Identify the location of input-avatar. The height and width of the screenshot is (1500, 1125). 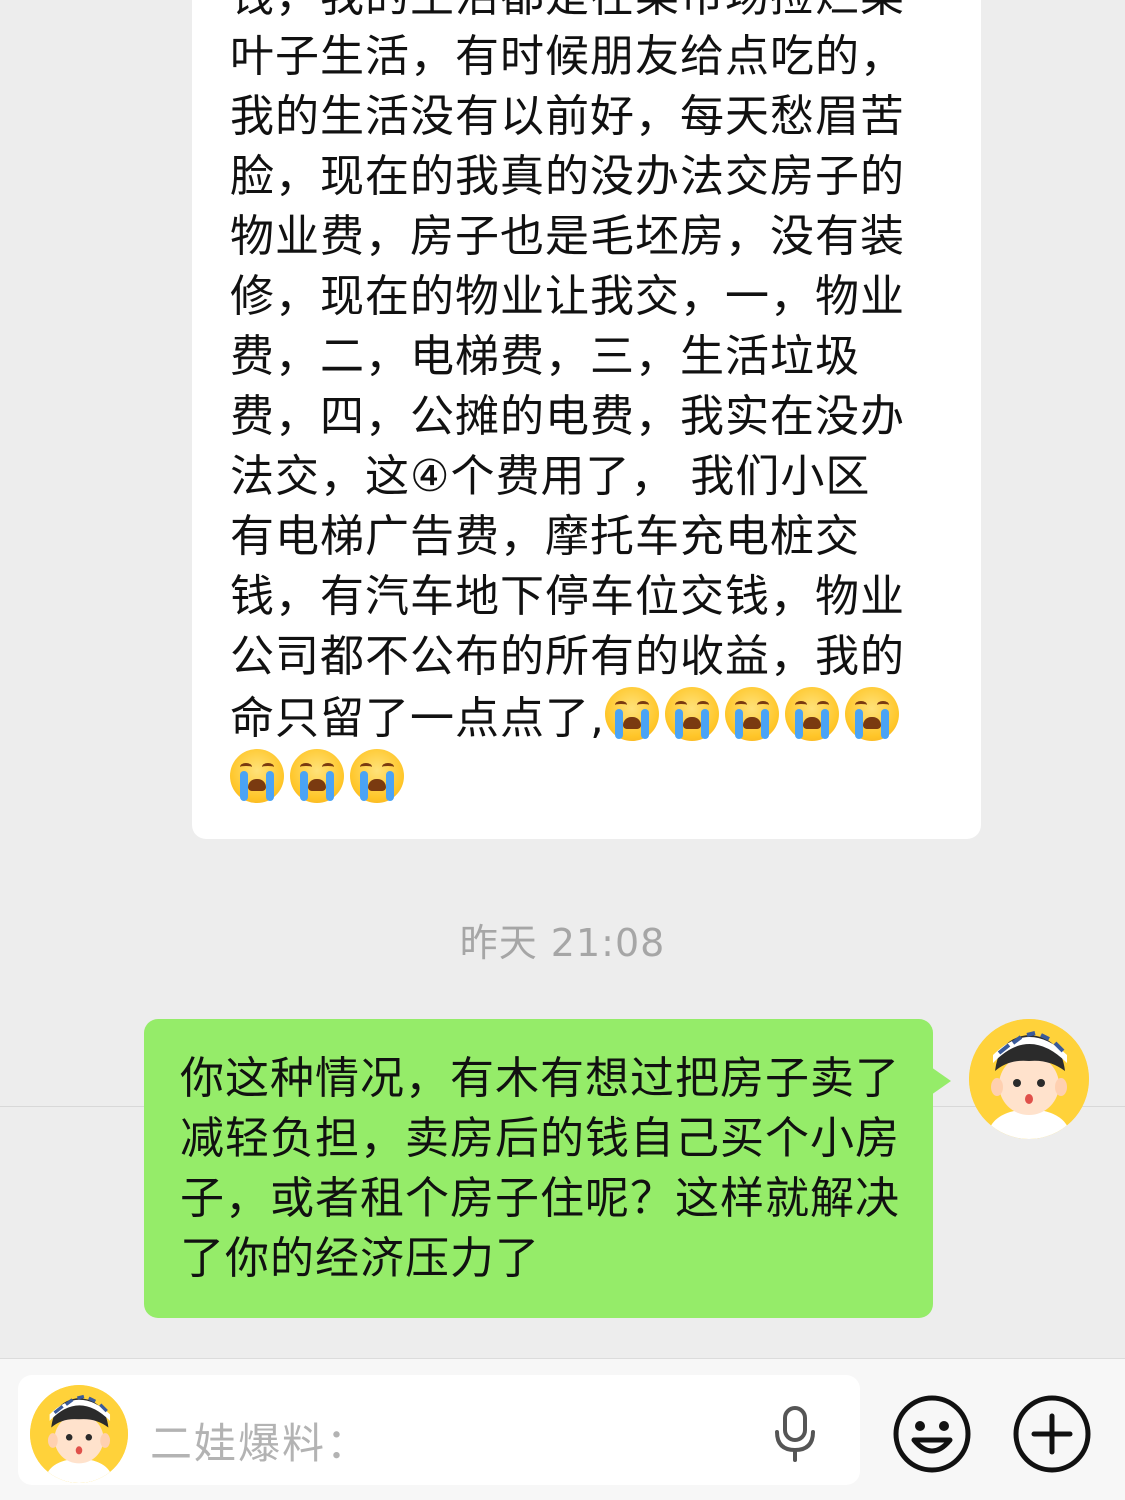
(79, 1434).